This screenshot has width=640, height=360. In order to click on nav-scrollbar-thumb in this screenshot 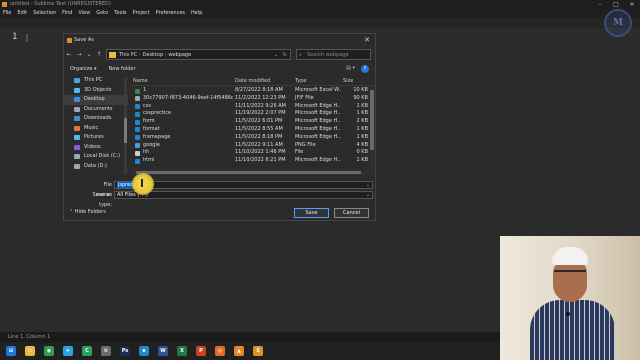, I will do `click(125, 130)`.